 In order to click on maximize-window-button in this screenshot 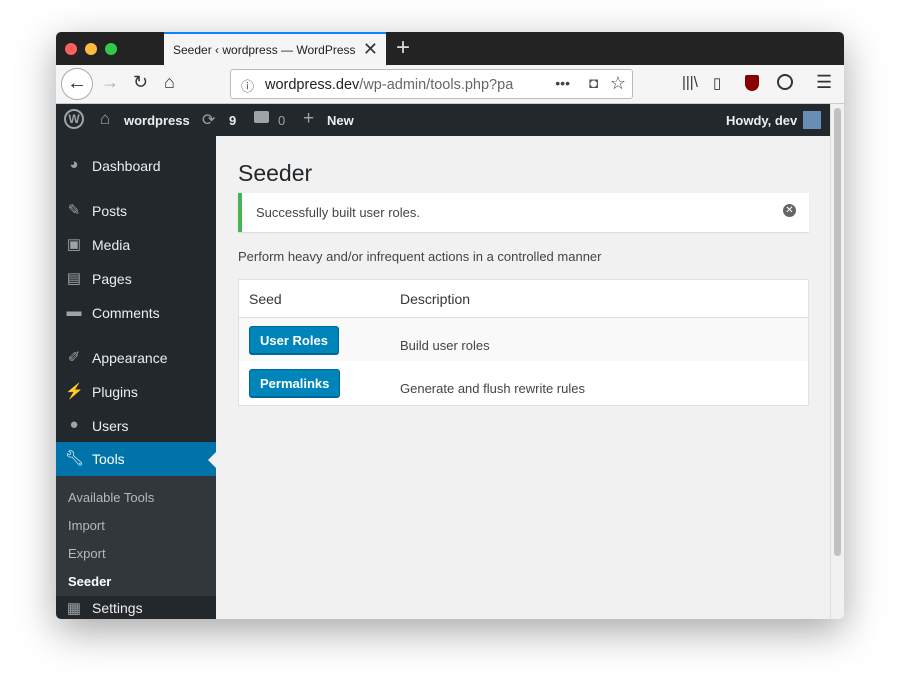, I will do `click(111, 49)`.